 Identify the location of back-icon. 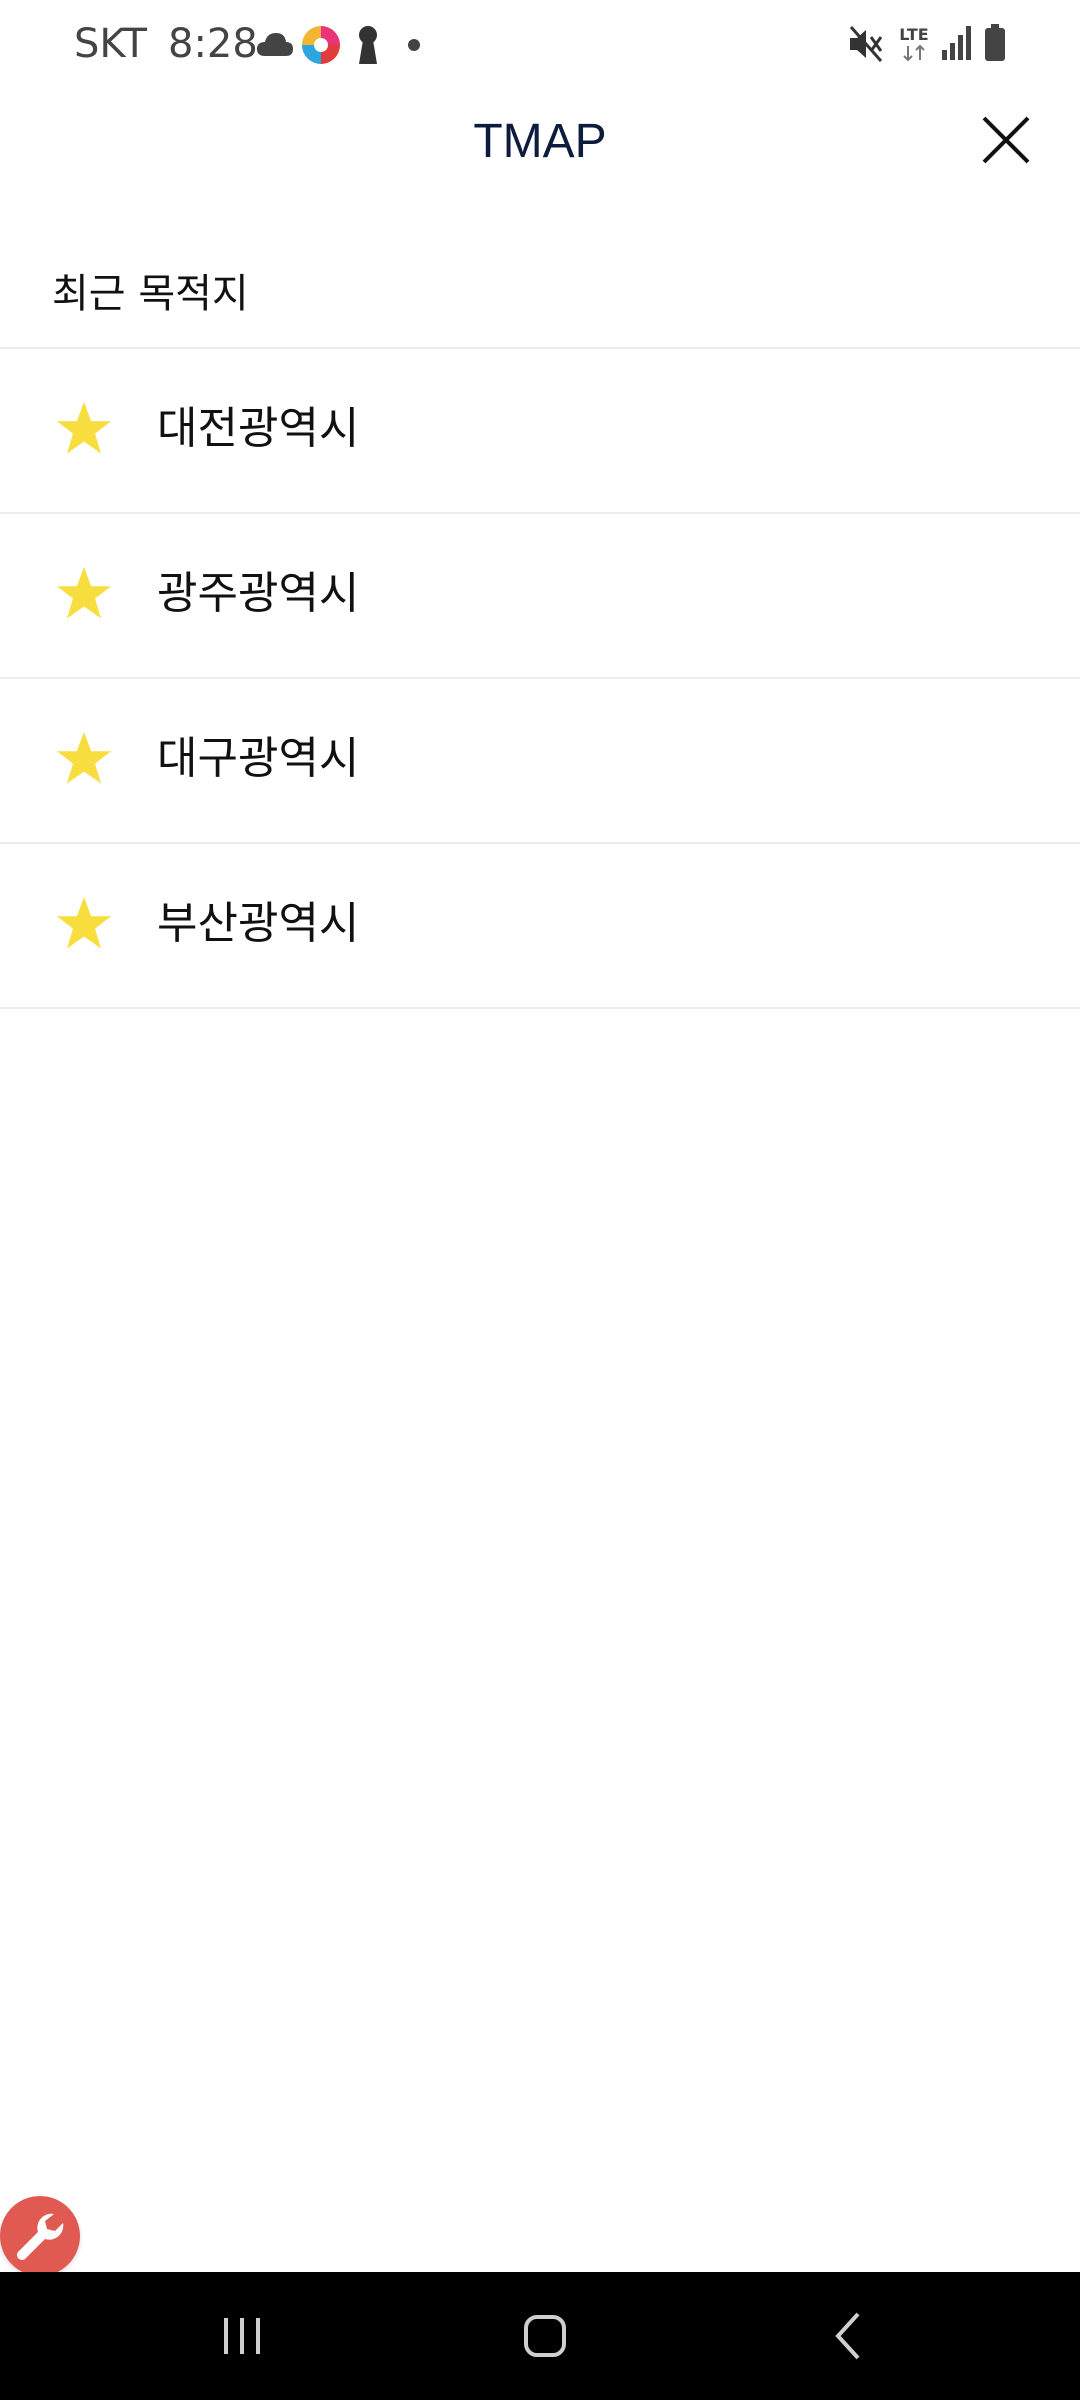
(847, 2336).